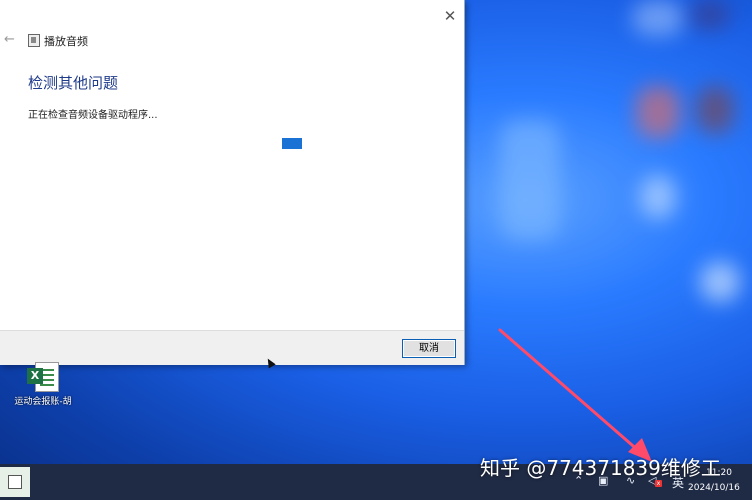 The image size is (752, 500). I want to click on close-icon: ✕, so click(450, 16).